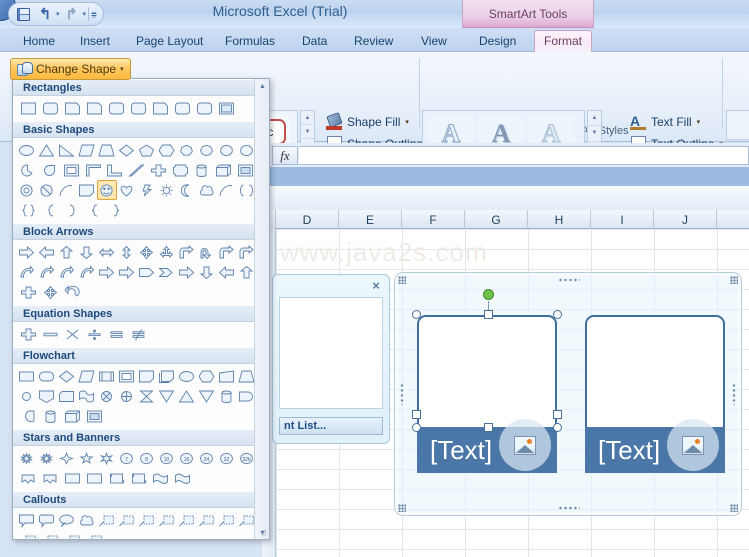  Describe the element at coordinates (226, 396) in the screenshot. I see `shape-item-fc-stored-data` at that location.